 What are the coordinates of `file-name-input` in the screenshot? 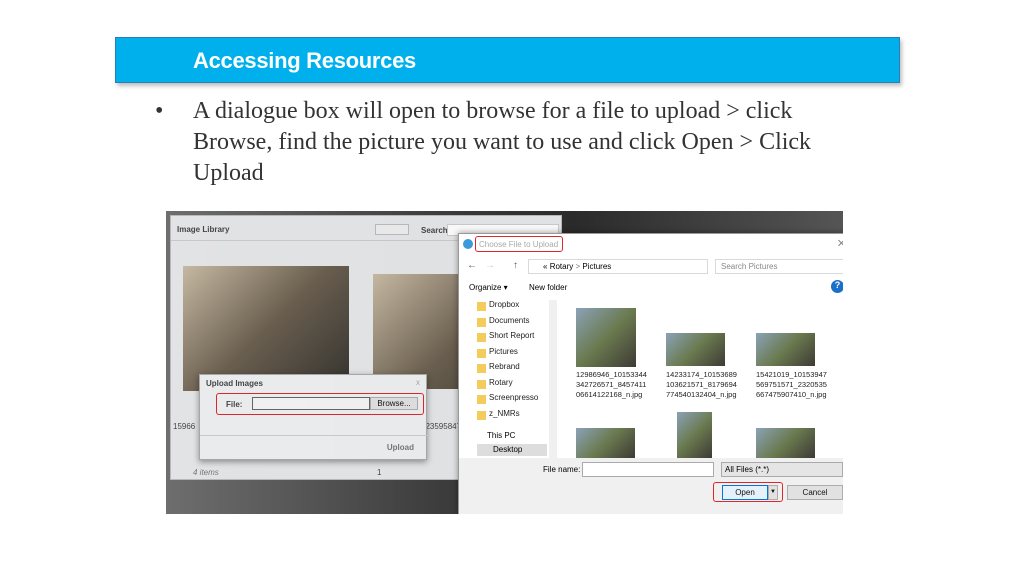 It's located at (648, 469).